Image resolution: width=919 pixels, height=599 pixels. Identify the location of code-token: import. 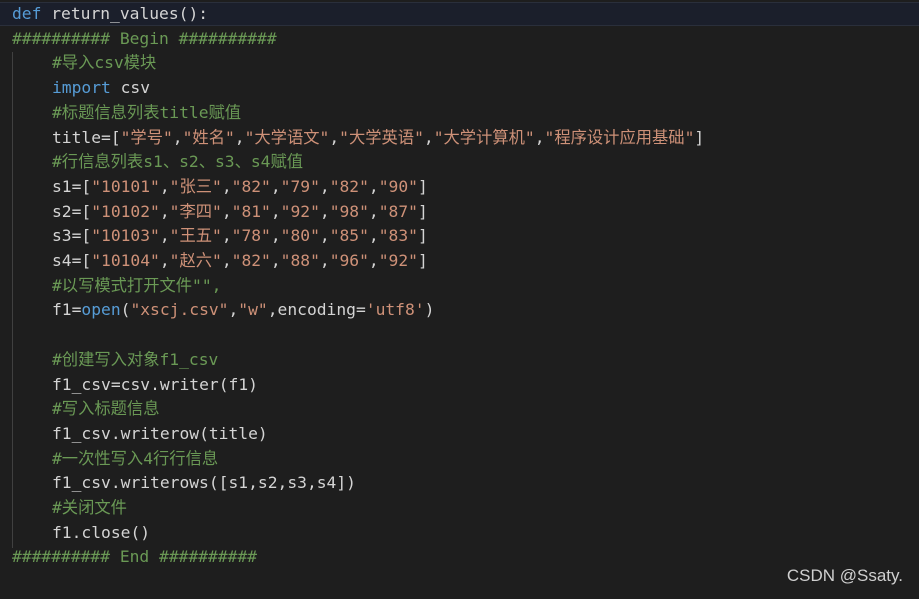
(81, 88).